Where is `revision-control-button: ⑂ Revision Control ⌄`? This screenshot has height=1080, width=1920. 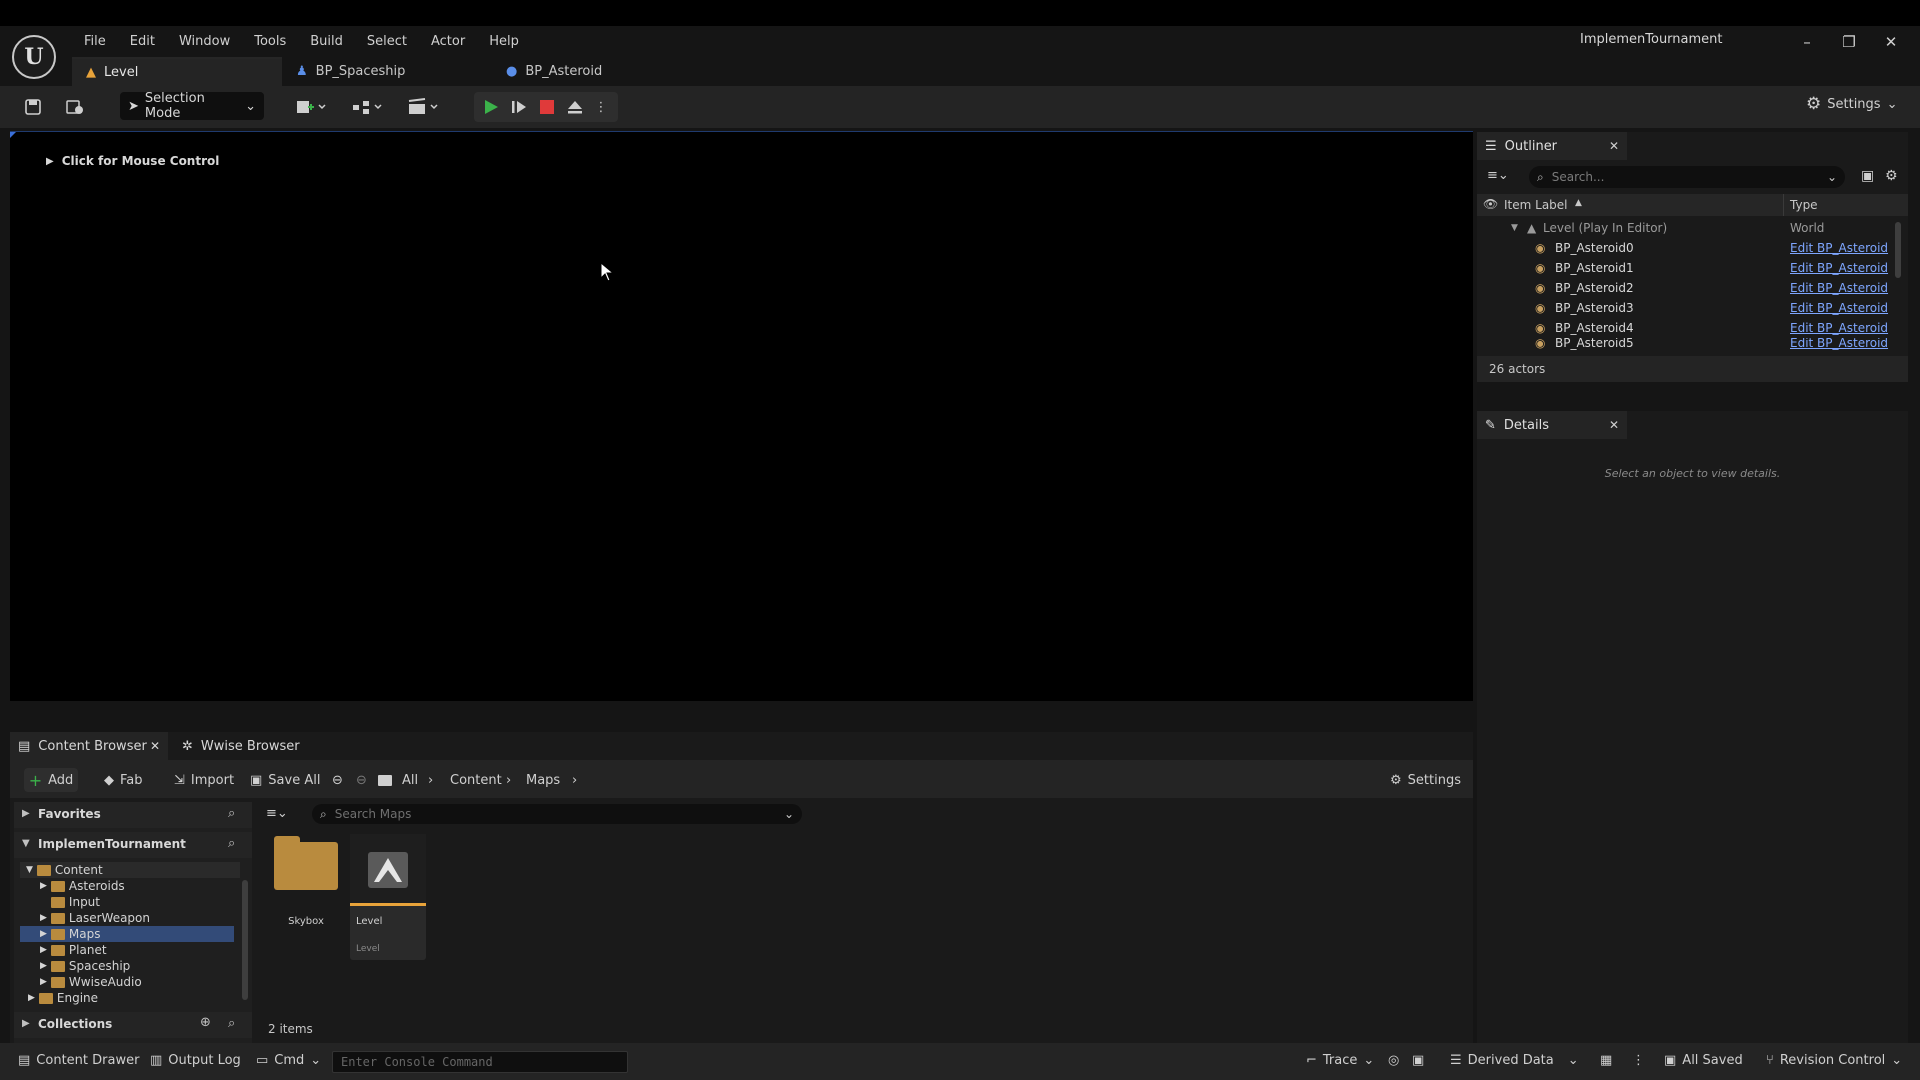 revision-control-button: ⑂ Revision Control ⌄ is located at coordinates (1834, 1060).